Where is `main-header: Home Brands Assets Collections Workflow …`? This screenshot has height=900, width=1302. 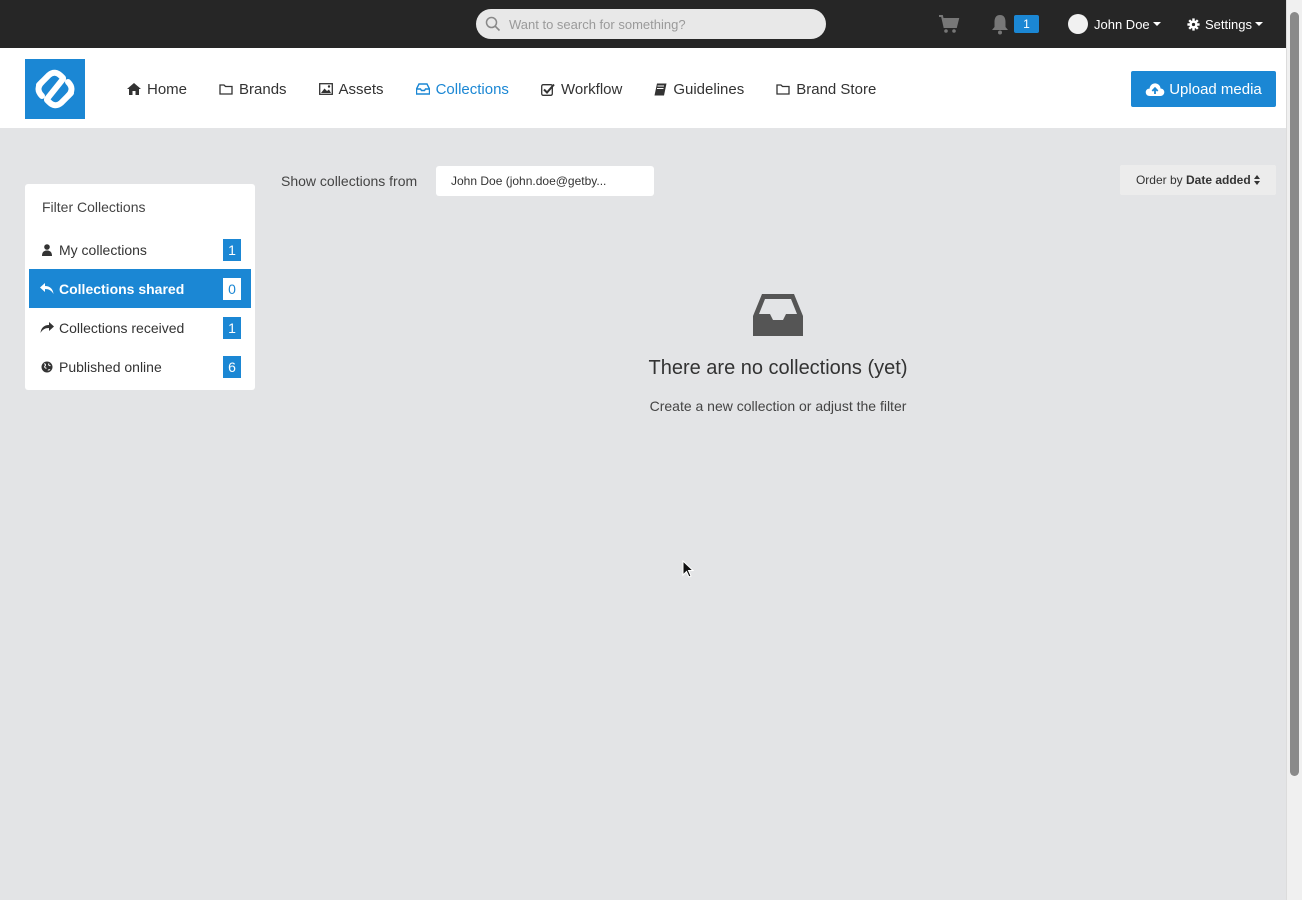 main-header: Home Brands Assets Collections Workflow … is located at coordinates (643, 88).